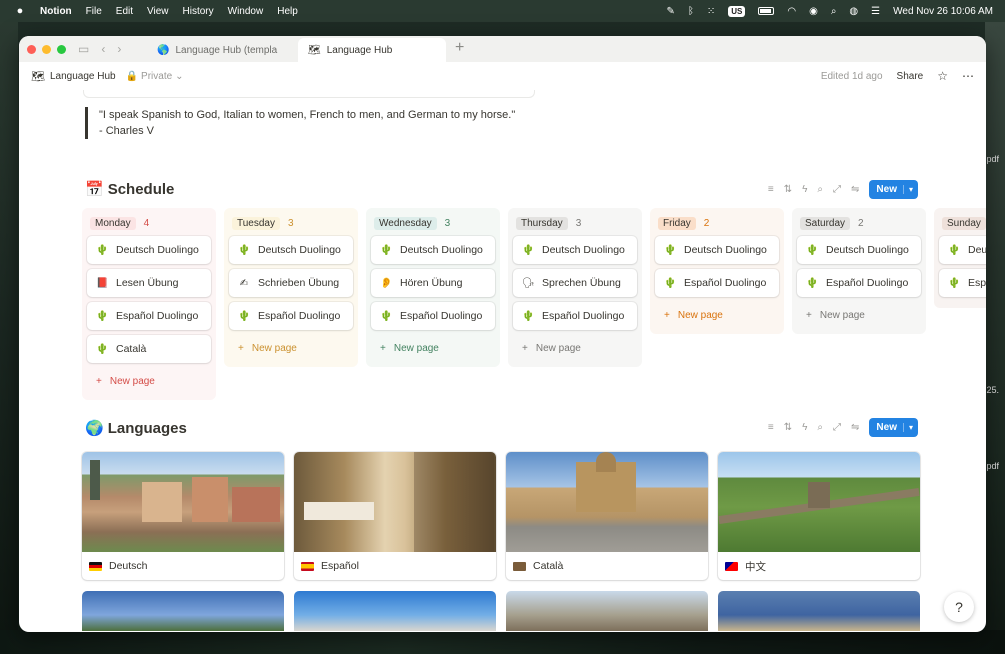  What do you see at coordinates (766, 11) in the screenshot?
I see `battery-icon` at bounding box center [766, 11].